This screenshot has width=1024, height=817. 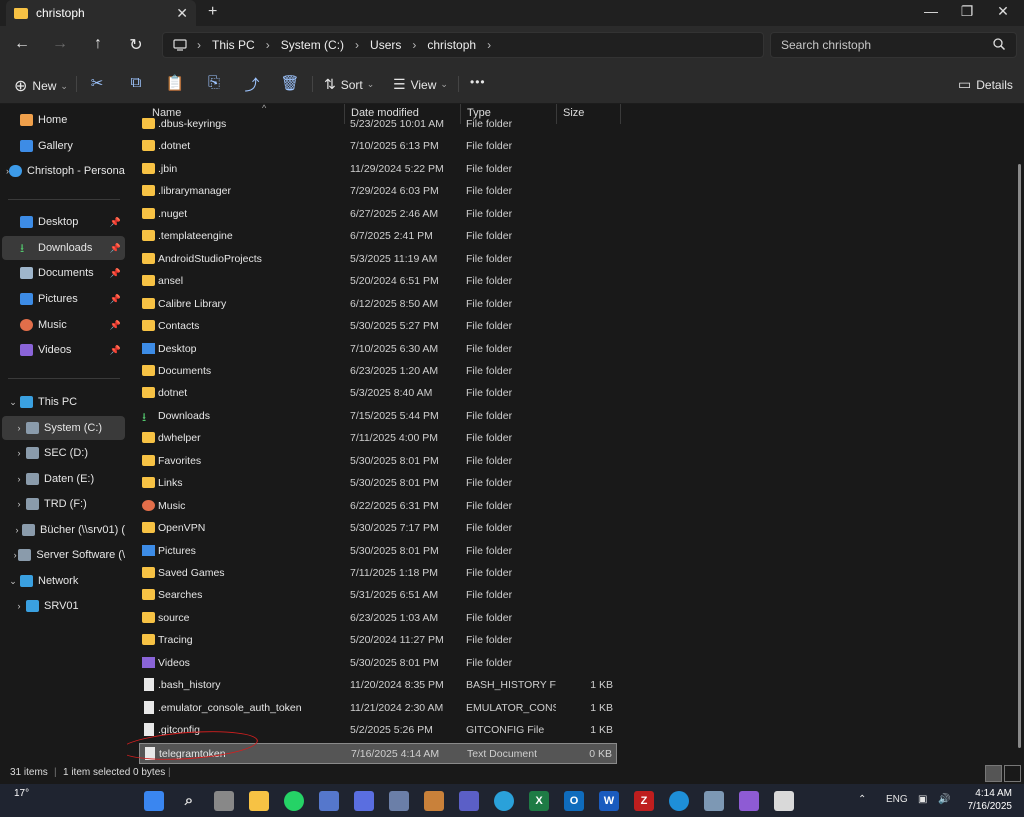 What do you see at coordinates (679, 801) in the screenshot?
I see `edge-icon` at bounding box center [679, 801].